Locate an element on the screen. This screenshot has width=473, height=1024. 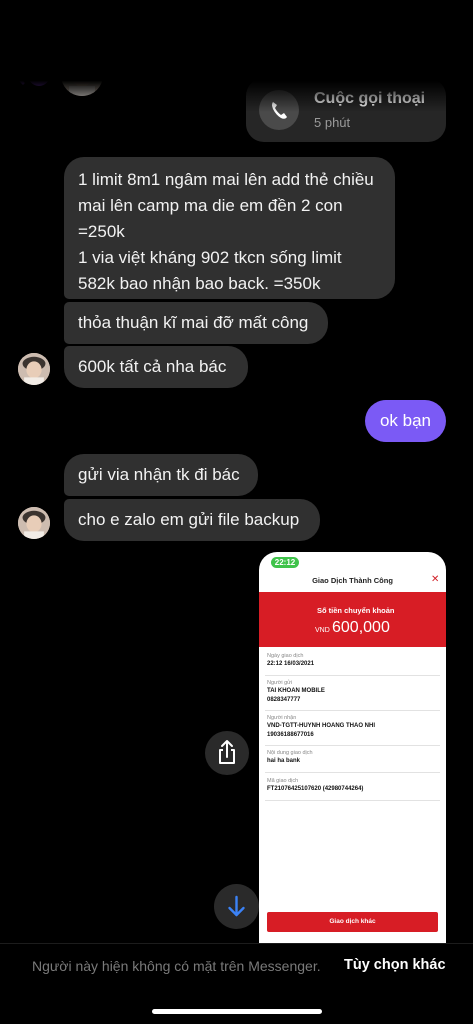
message-line: 1 limit 8m1 ngâm mai lên add thẻ chiều is located at coordinates (226, 179).